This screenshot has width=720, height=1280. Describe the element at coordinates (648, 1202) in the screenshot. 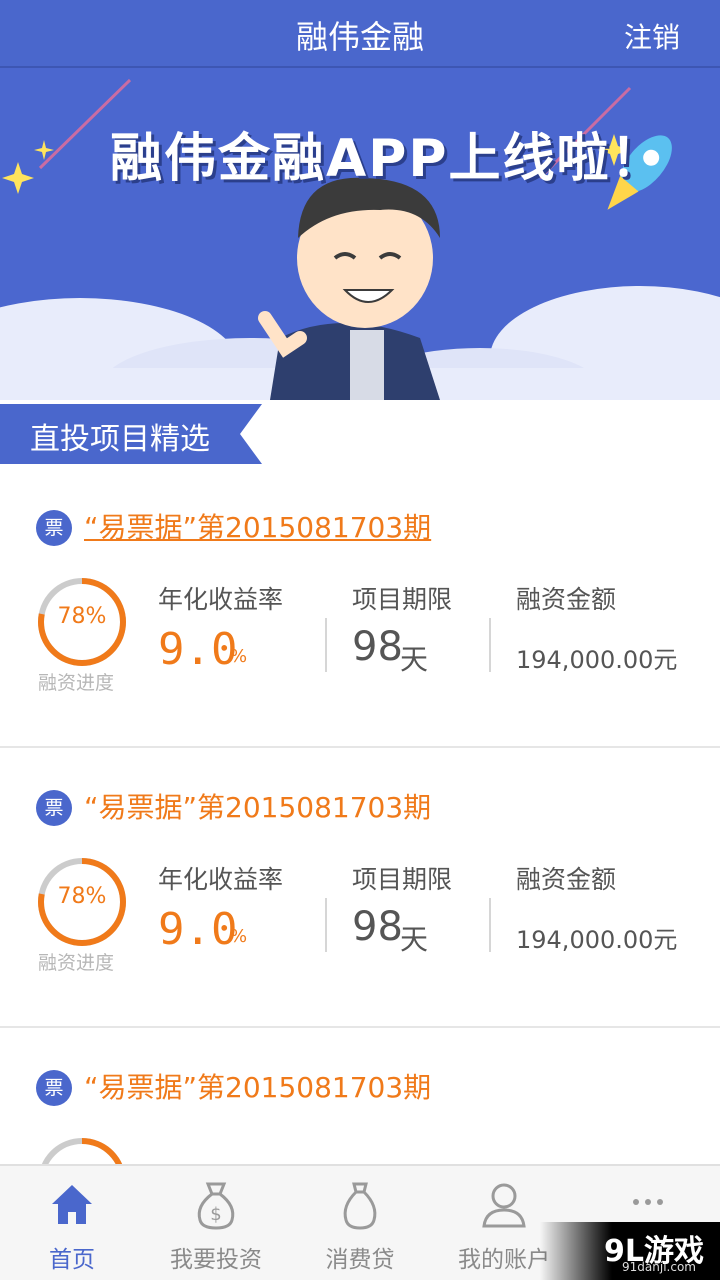

I see `more-icon` at that location.